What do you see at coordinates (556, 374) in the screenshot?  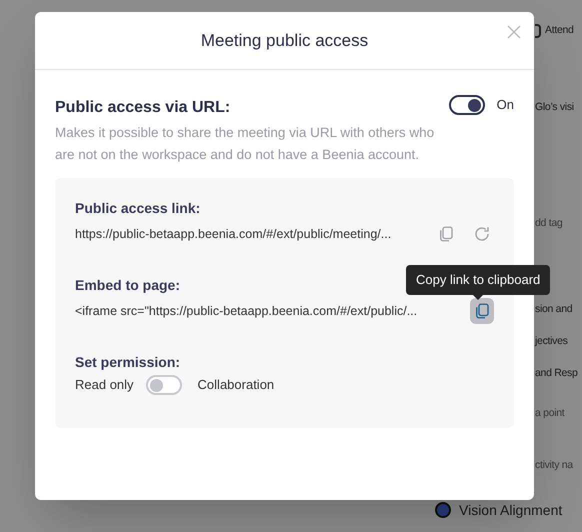 I see `agenda-text: and Resp` at bounding box center [556, 374].